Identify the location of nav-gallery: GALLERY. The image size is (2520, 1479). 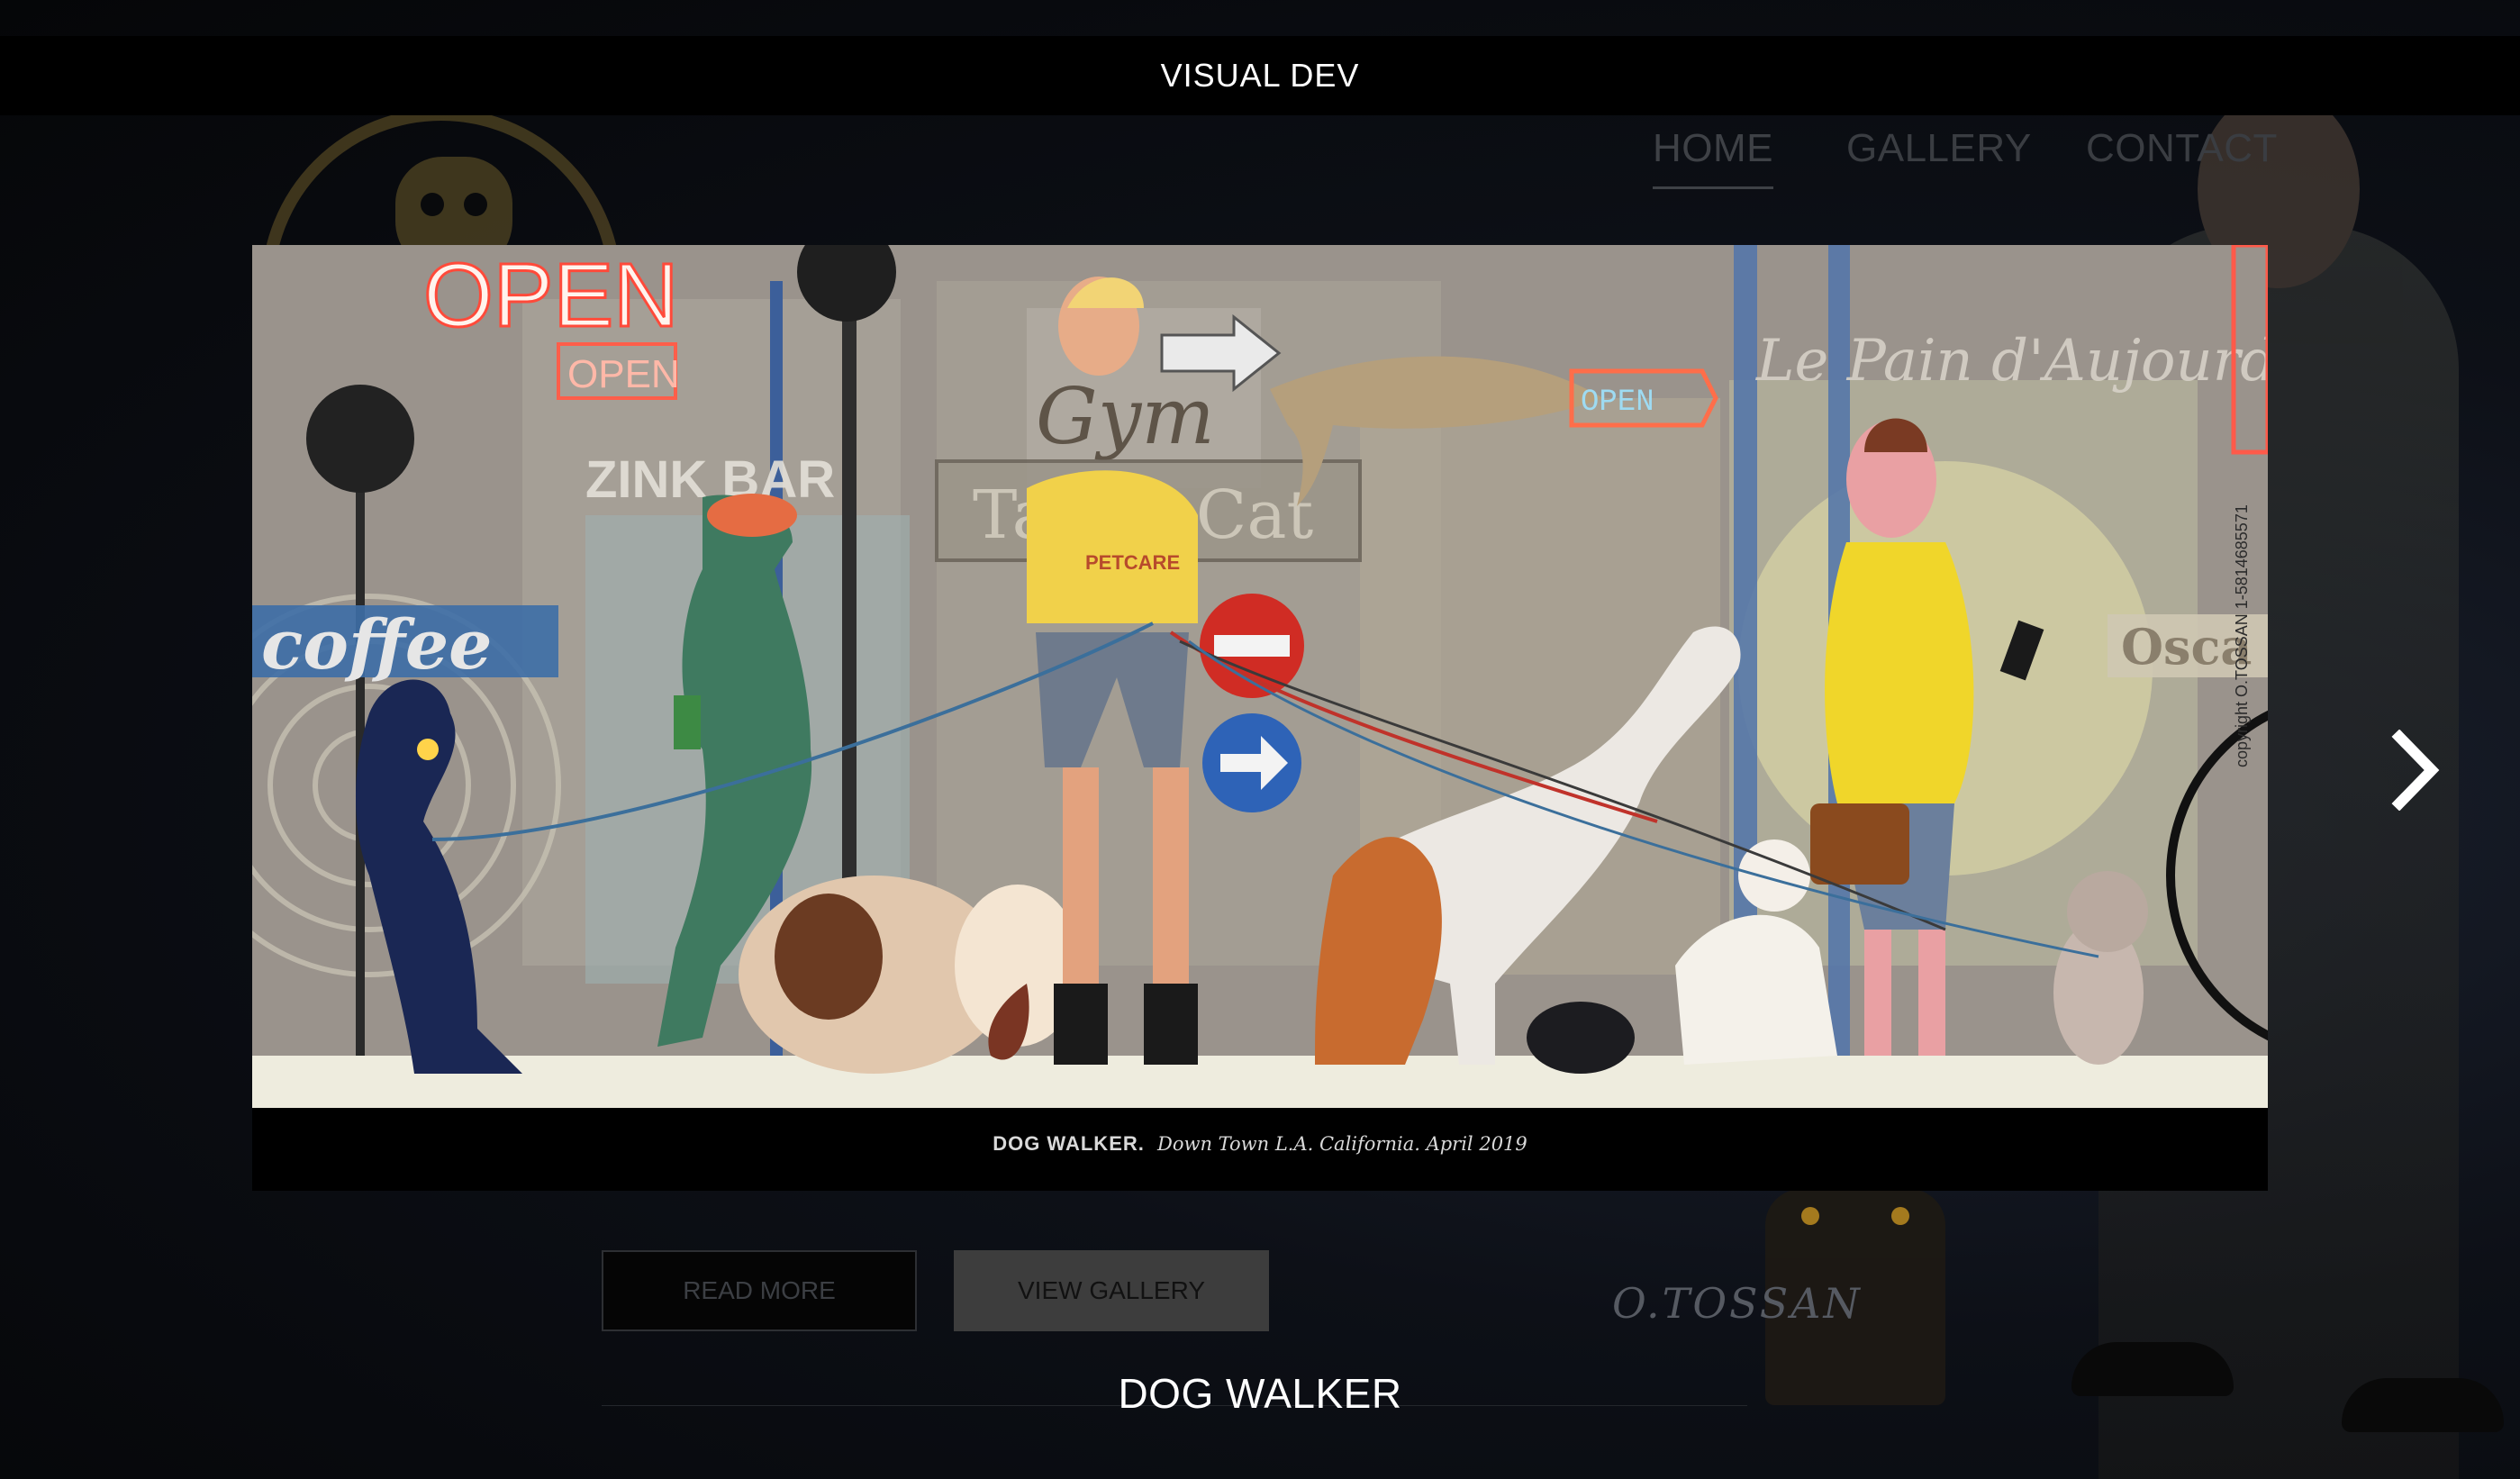
(1939, 148).